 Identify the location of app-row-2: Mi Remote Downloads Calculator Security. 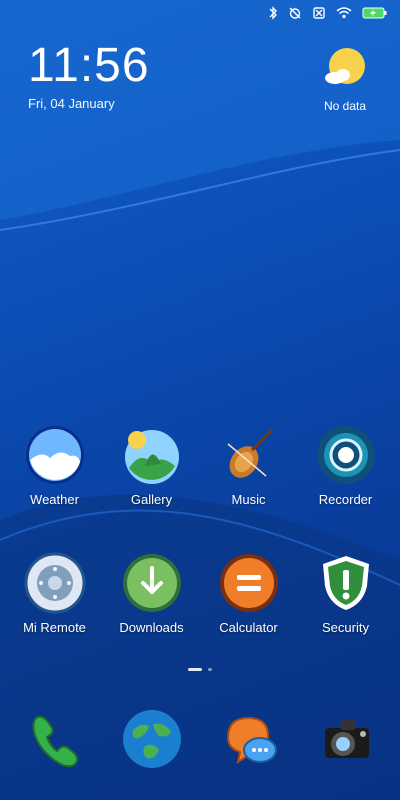
(200, 593).